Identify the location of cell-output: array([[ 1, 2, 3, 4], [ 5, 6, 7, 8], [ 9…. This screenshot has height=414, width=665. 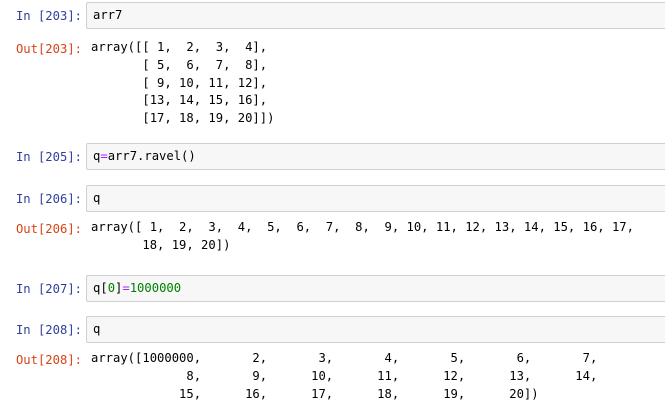
(183, 83).